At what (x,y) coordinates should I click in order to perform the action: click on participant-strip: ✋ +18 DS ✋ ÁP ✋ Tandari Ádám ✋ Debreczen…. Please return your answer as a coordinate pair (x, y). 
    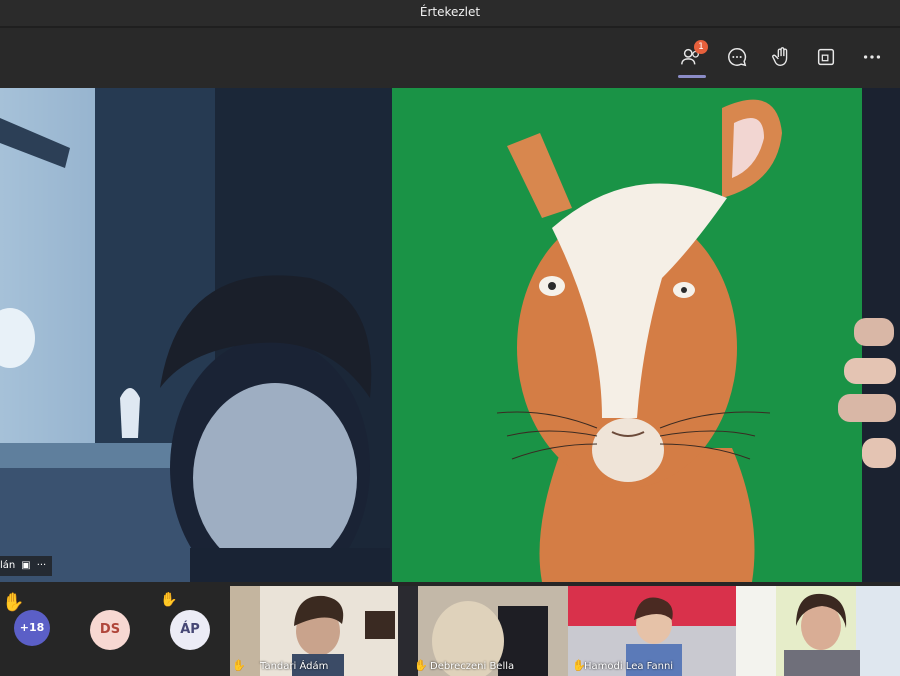
    Looking at the image, I should click on (450, 629).